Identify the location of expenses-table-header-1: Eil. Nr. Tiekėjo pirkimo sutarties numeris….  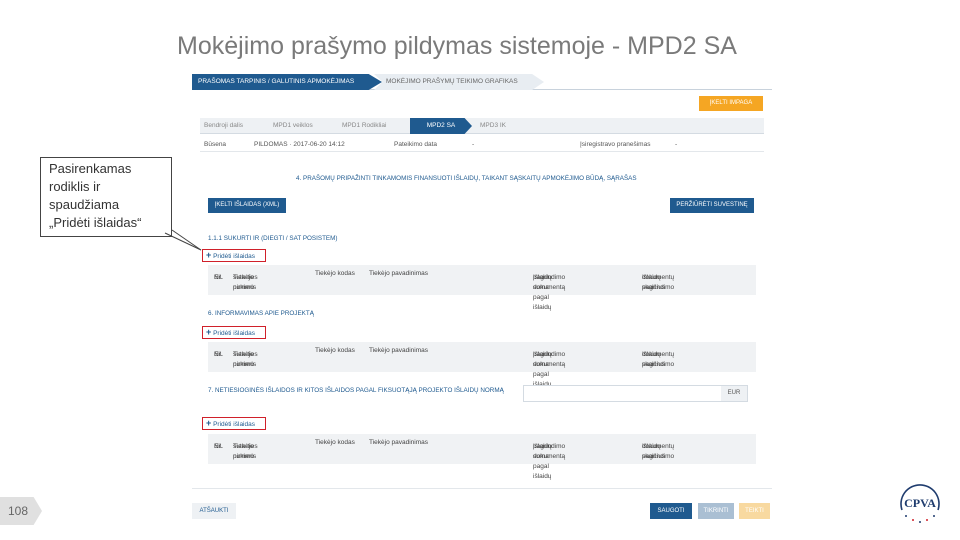
(482, 288).